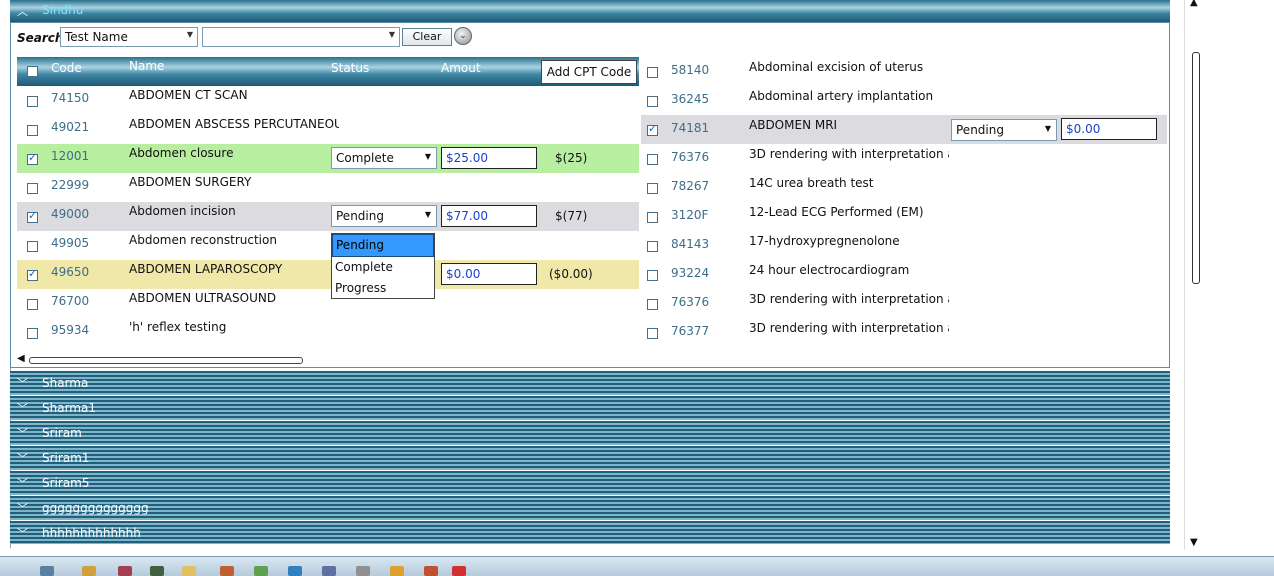 Image resolution: width=1274 pixels, height=576 pixels. Describe the element at coordinates (904, 187) in the screenshot. I see `table-row: 78267 14C urea breath test` at that location.